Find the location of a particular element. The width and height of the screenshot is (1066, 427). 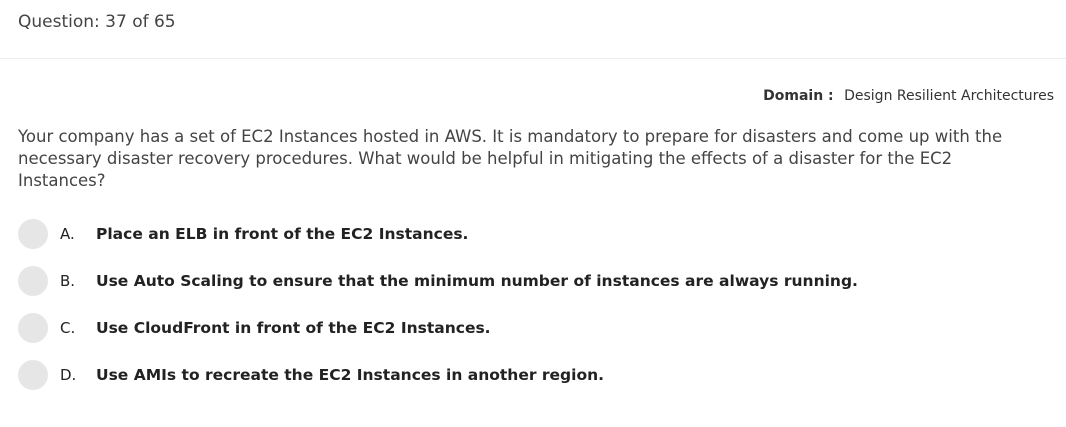

radio-button-d is located at coordinates (33, 375).